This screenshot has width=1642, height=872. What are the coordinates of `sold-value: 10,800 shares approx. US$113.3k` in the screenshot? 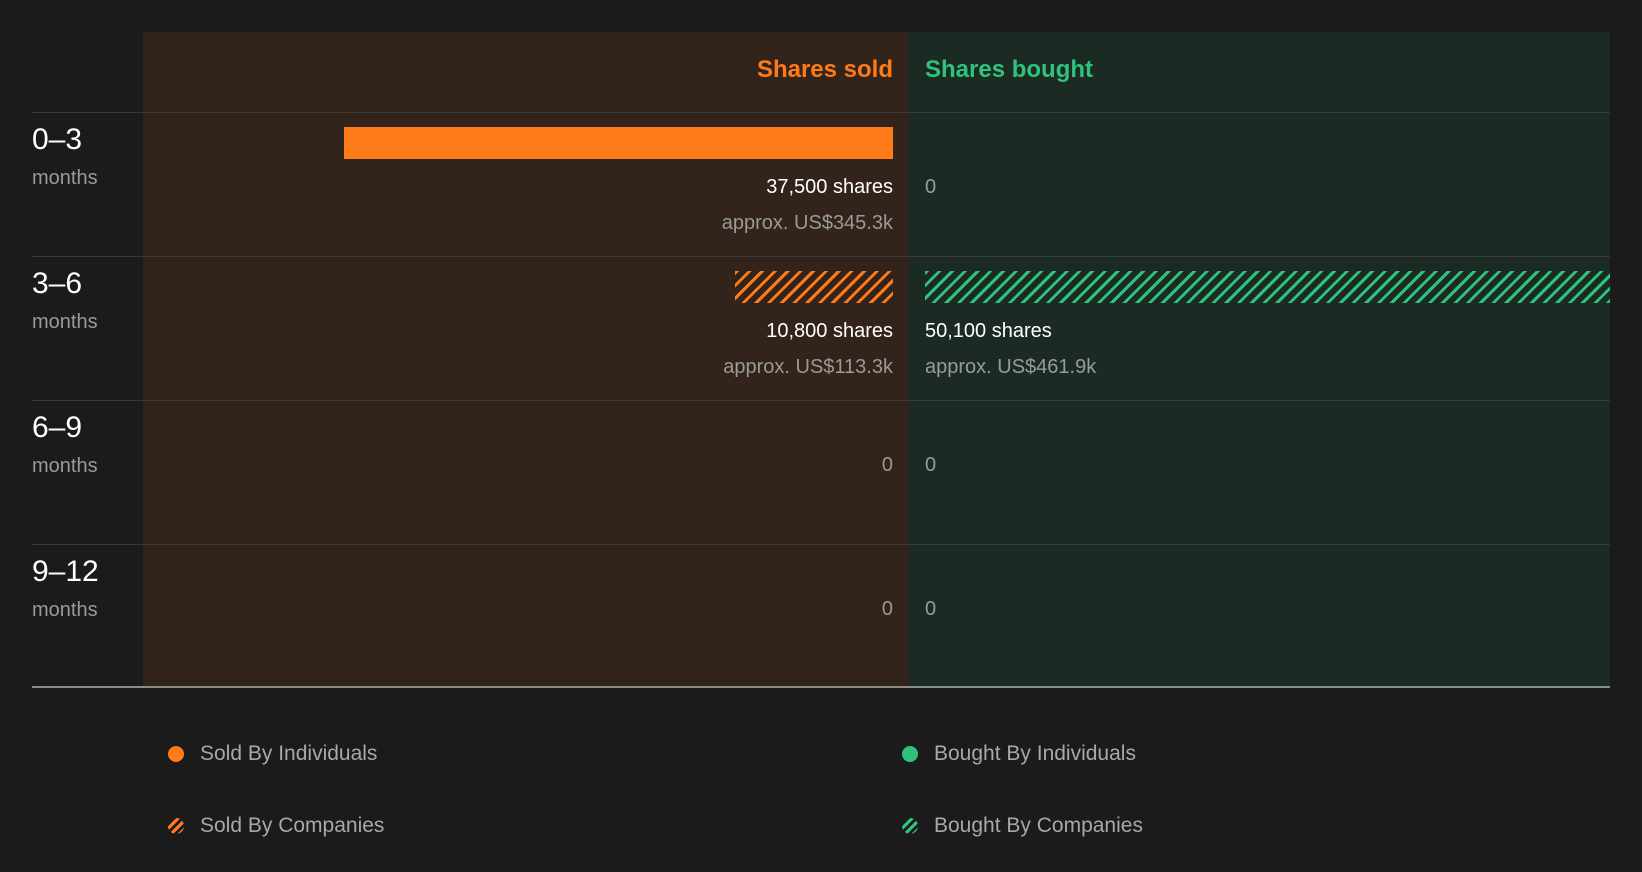 It's located at (808, 349).